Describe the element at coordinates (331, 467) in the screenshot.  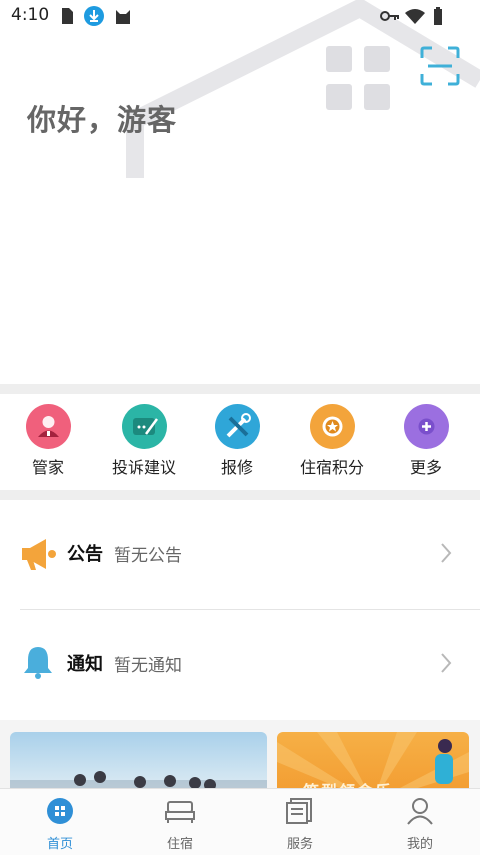
I see `quick-action-label: 住宿积分` at that location.